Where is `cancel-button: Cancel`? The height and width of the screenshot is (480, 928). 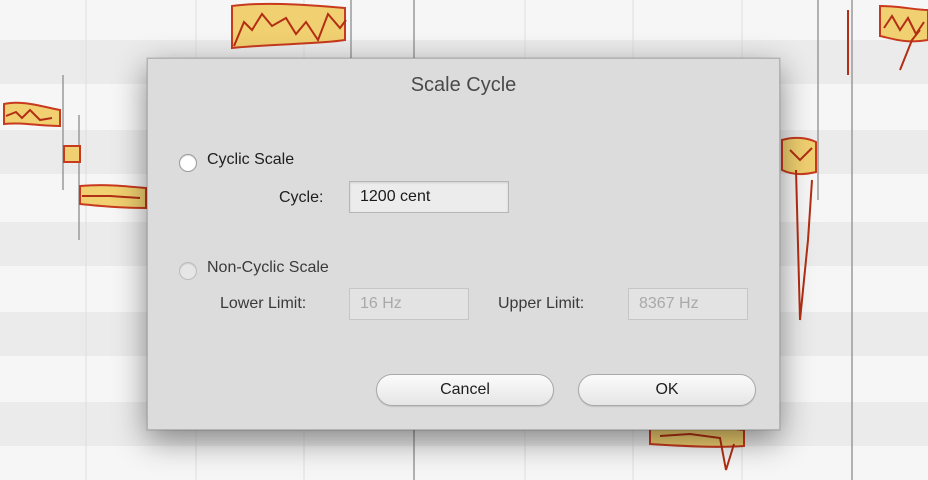 cancel-button: Cancel is located at coordinates (465, 390).